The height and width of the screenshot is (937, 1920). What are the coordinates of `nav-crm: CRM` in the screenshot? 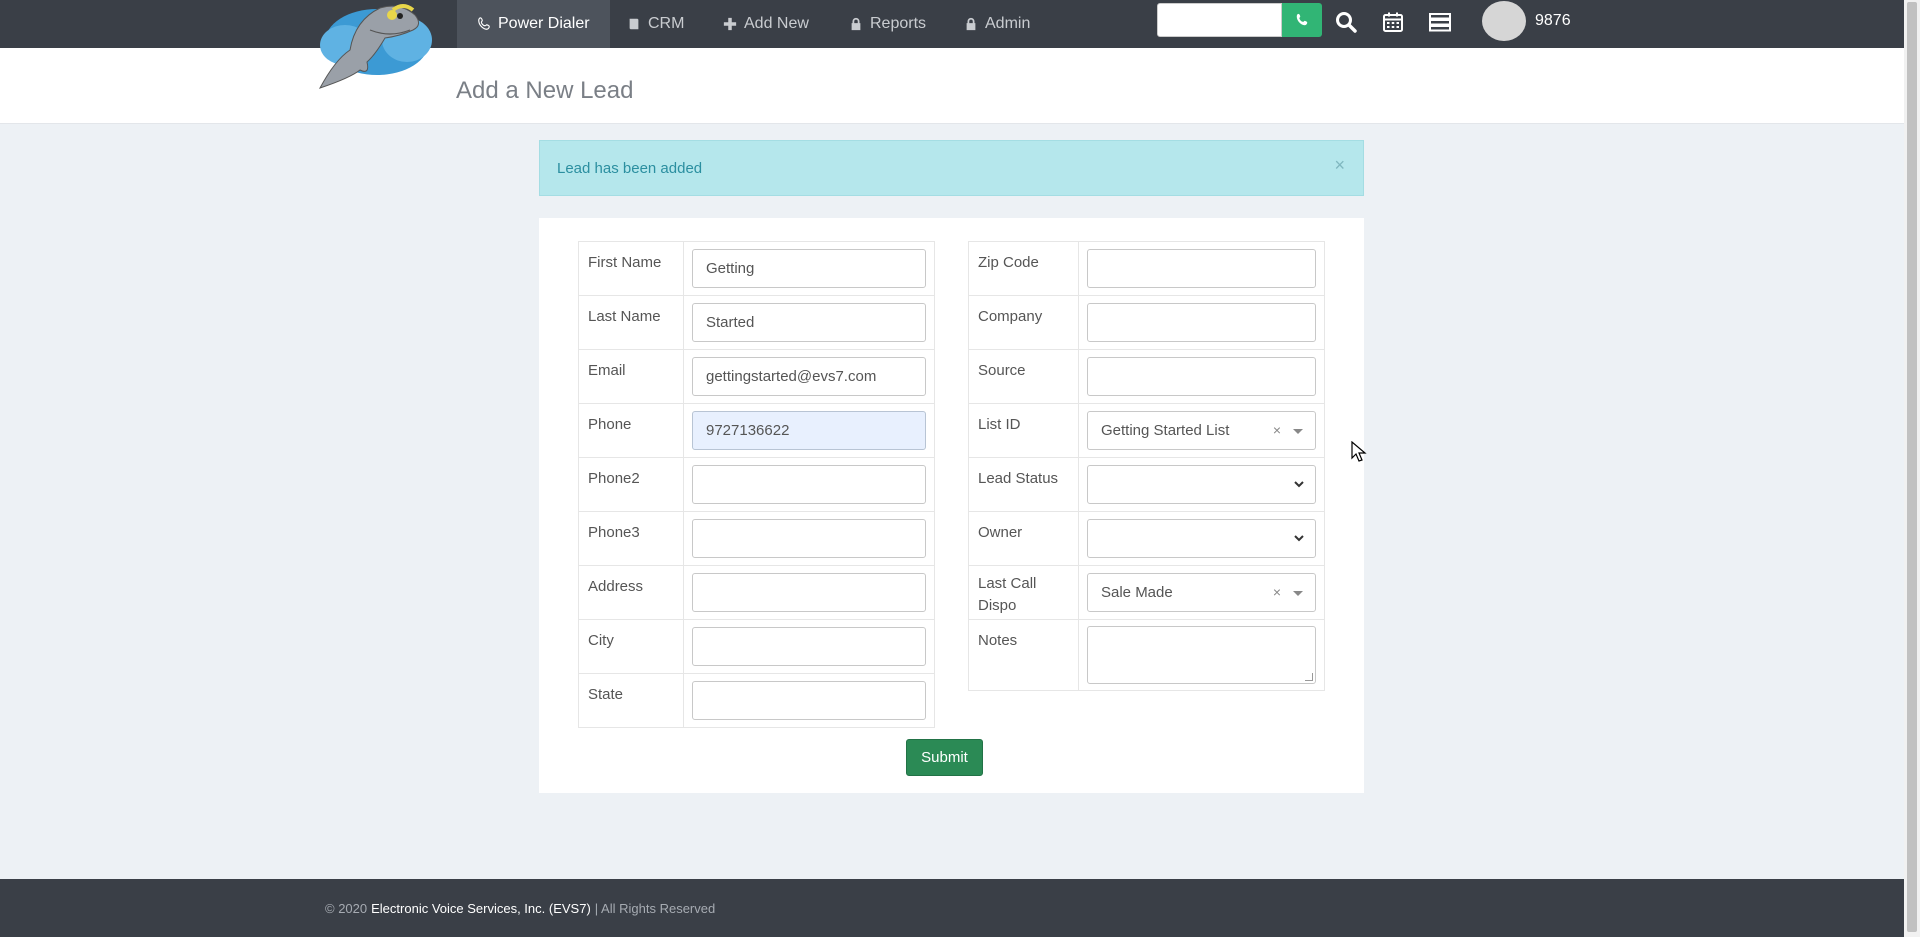 It's located at (655, 24).